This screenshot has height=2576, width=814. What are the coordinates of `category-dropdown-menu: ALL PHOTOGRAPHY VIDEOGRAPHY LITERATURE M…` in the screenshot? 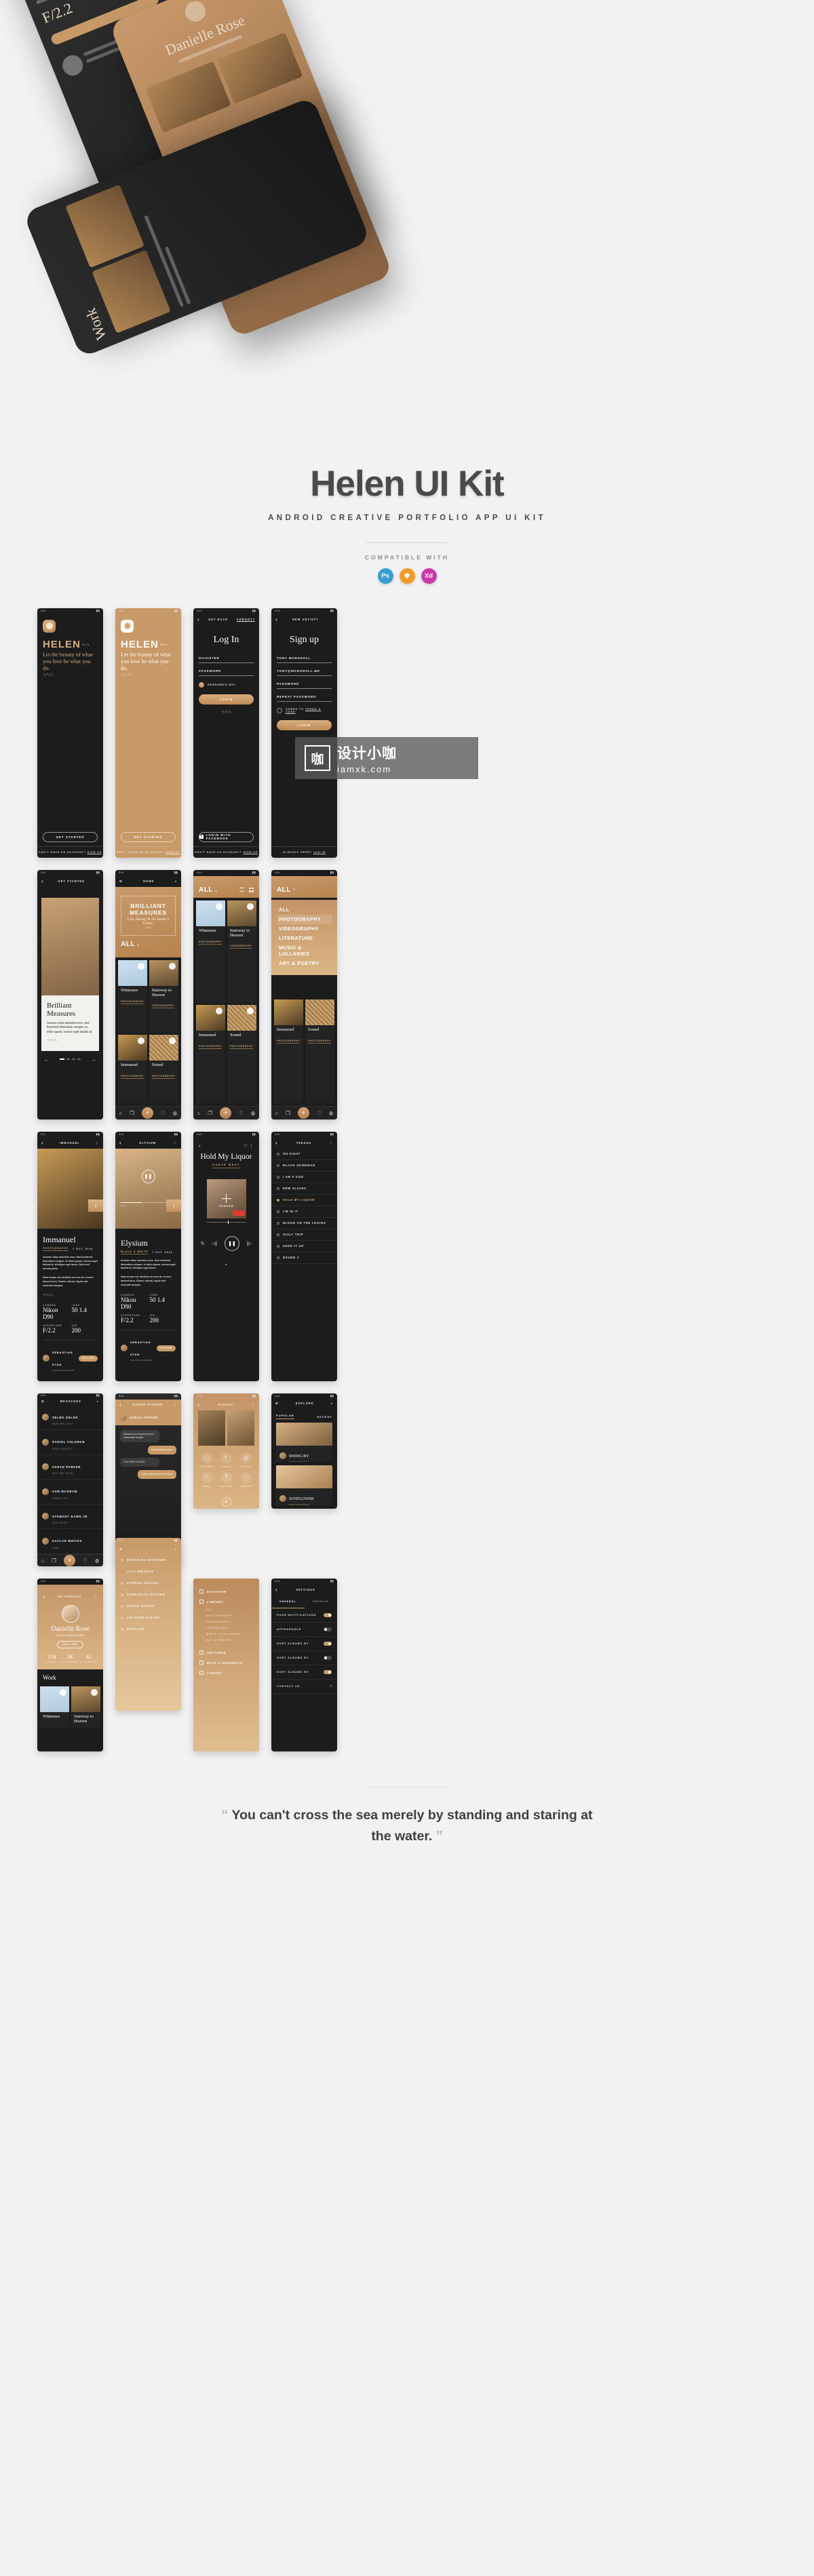 It's located at (304, 937).